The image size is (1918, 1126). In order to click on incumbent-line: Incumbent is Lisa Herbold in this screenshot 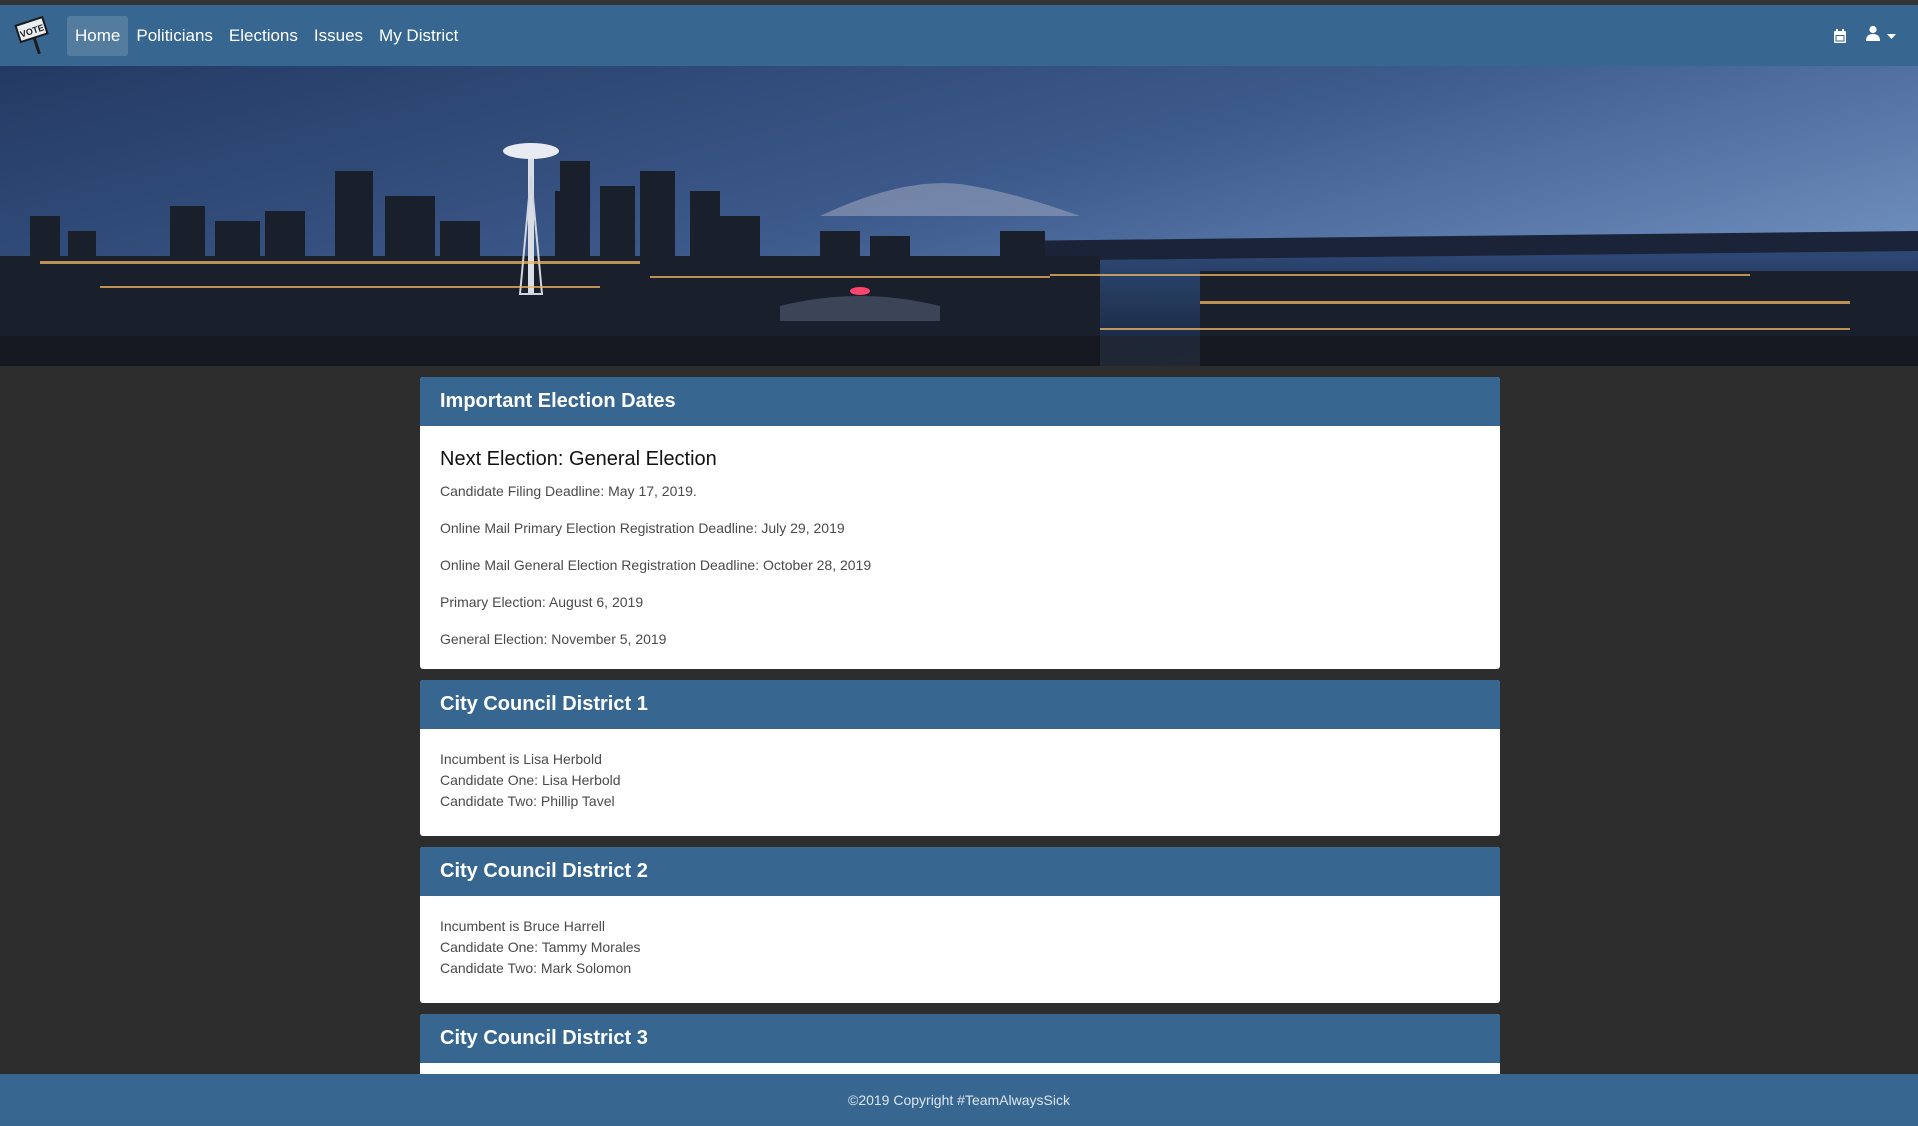, I will do `click(521, 759)`.